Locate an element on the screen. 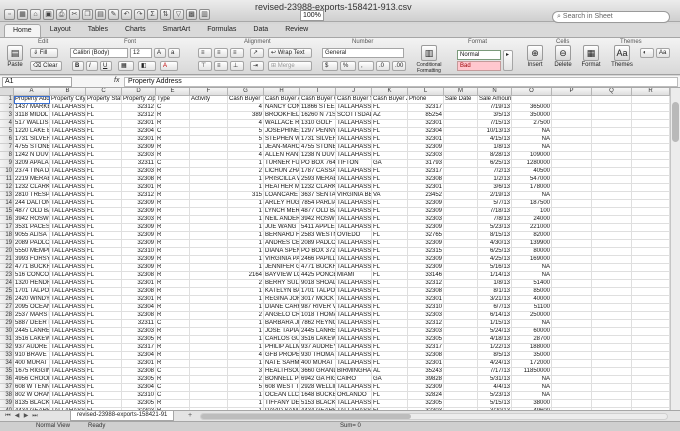 Image resolution: width=680 pixels, height=431 pixels. grid-cell: 3516 LAKEW is located at coordinates (318, 340).